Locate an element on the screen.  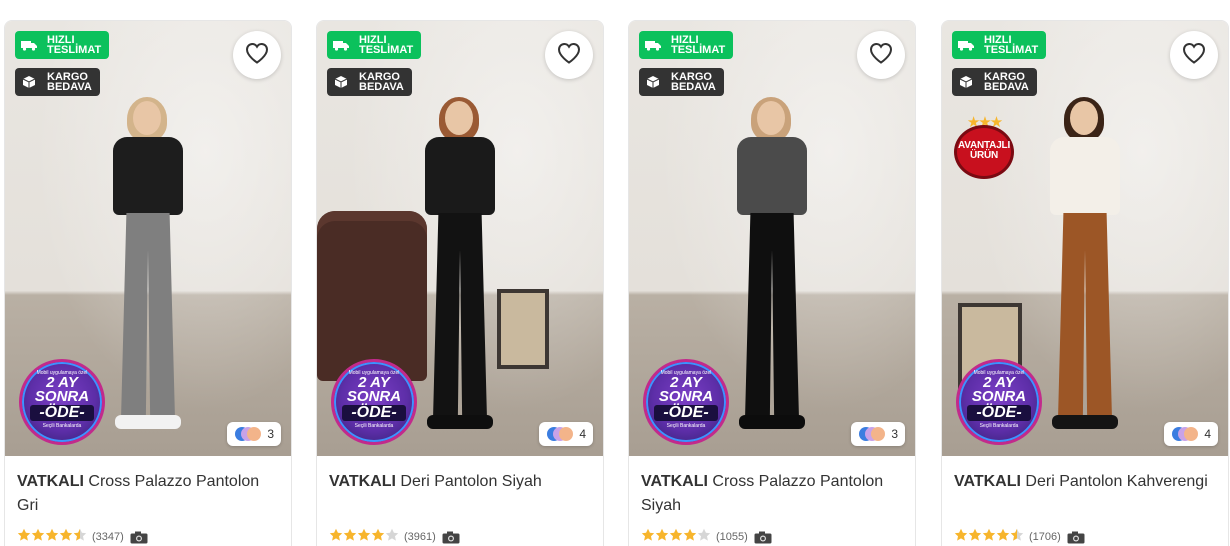
product-title: VATKALI Cross Palazzo Pantolon Siyah is located at coordinates (772, 495).